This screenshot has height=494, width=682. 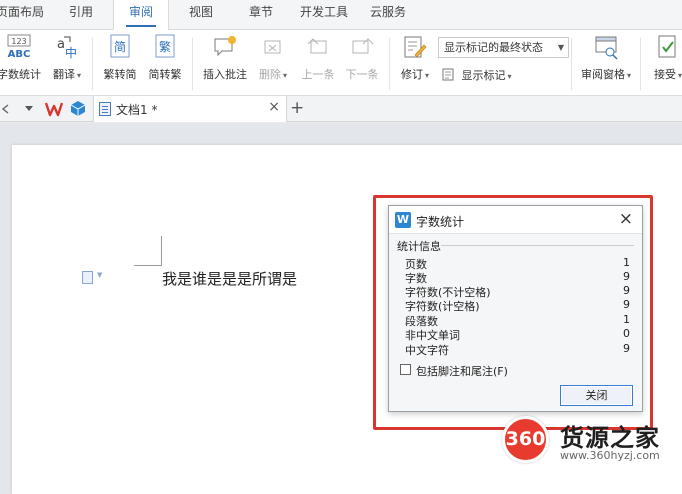 What do you see at coordinates (225, 58) in the screenshot?
I see `insert-comment-button: 插入批注` at bounding box center [225, 58].